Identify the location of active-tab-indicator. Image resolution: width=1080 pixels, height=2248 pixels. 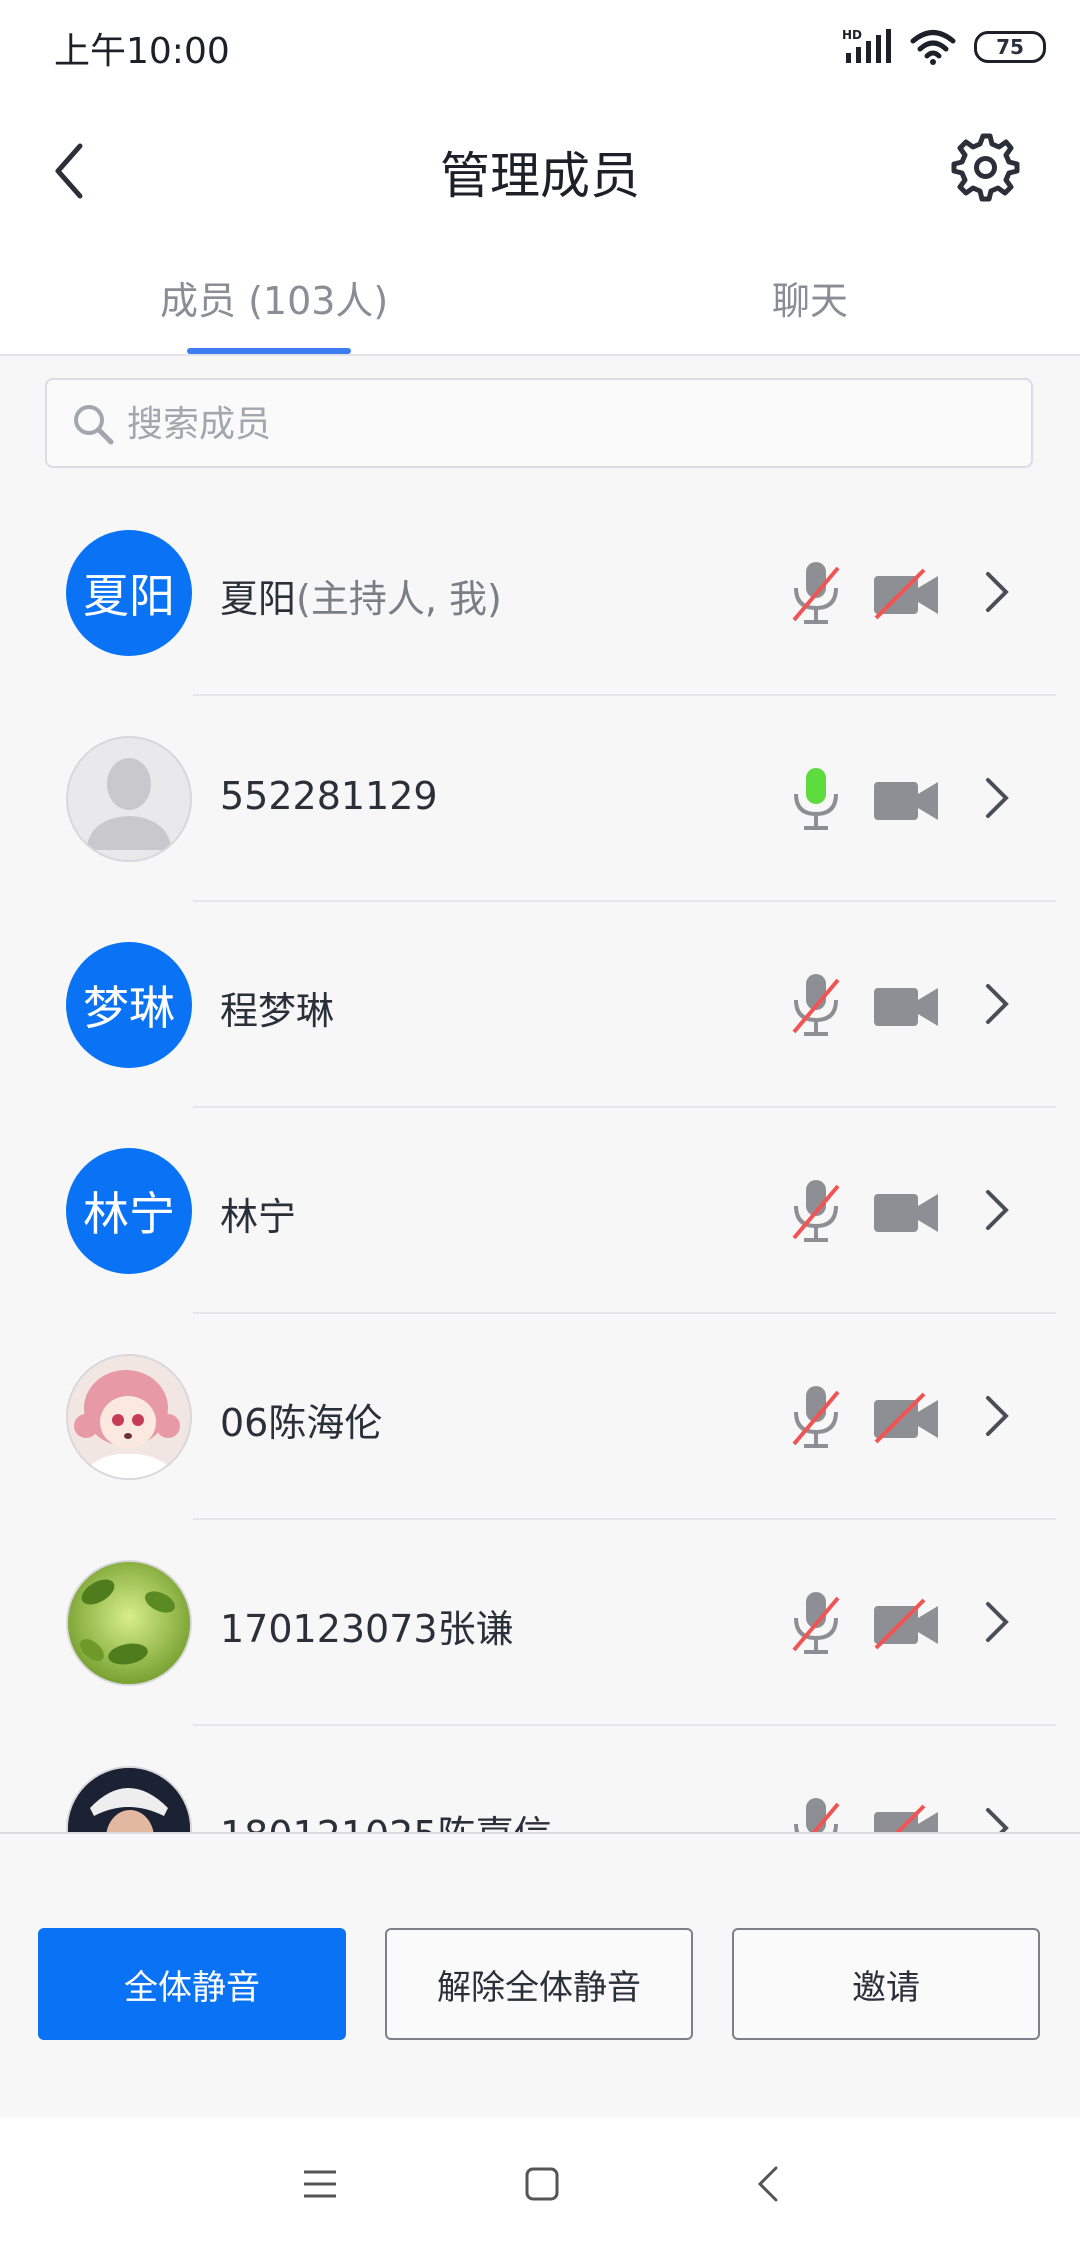
(269, 351).